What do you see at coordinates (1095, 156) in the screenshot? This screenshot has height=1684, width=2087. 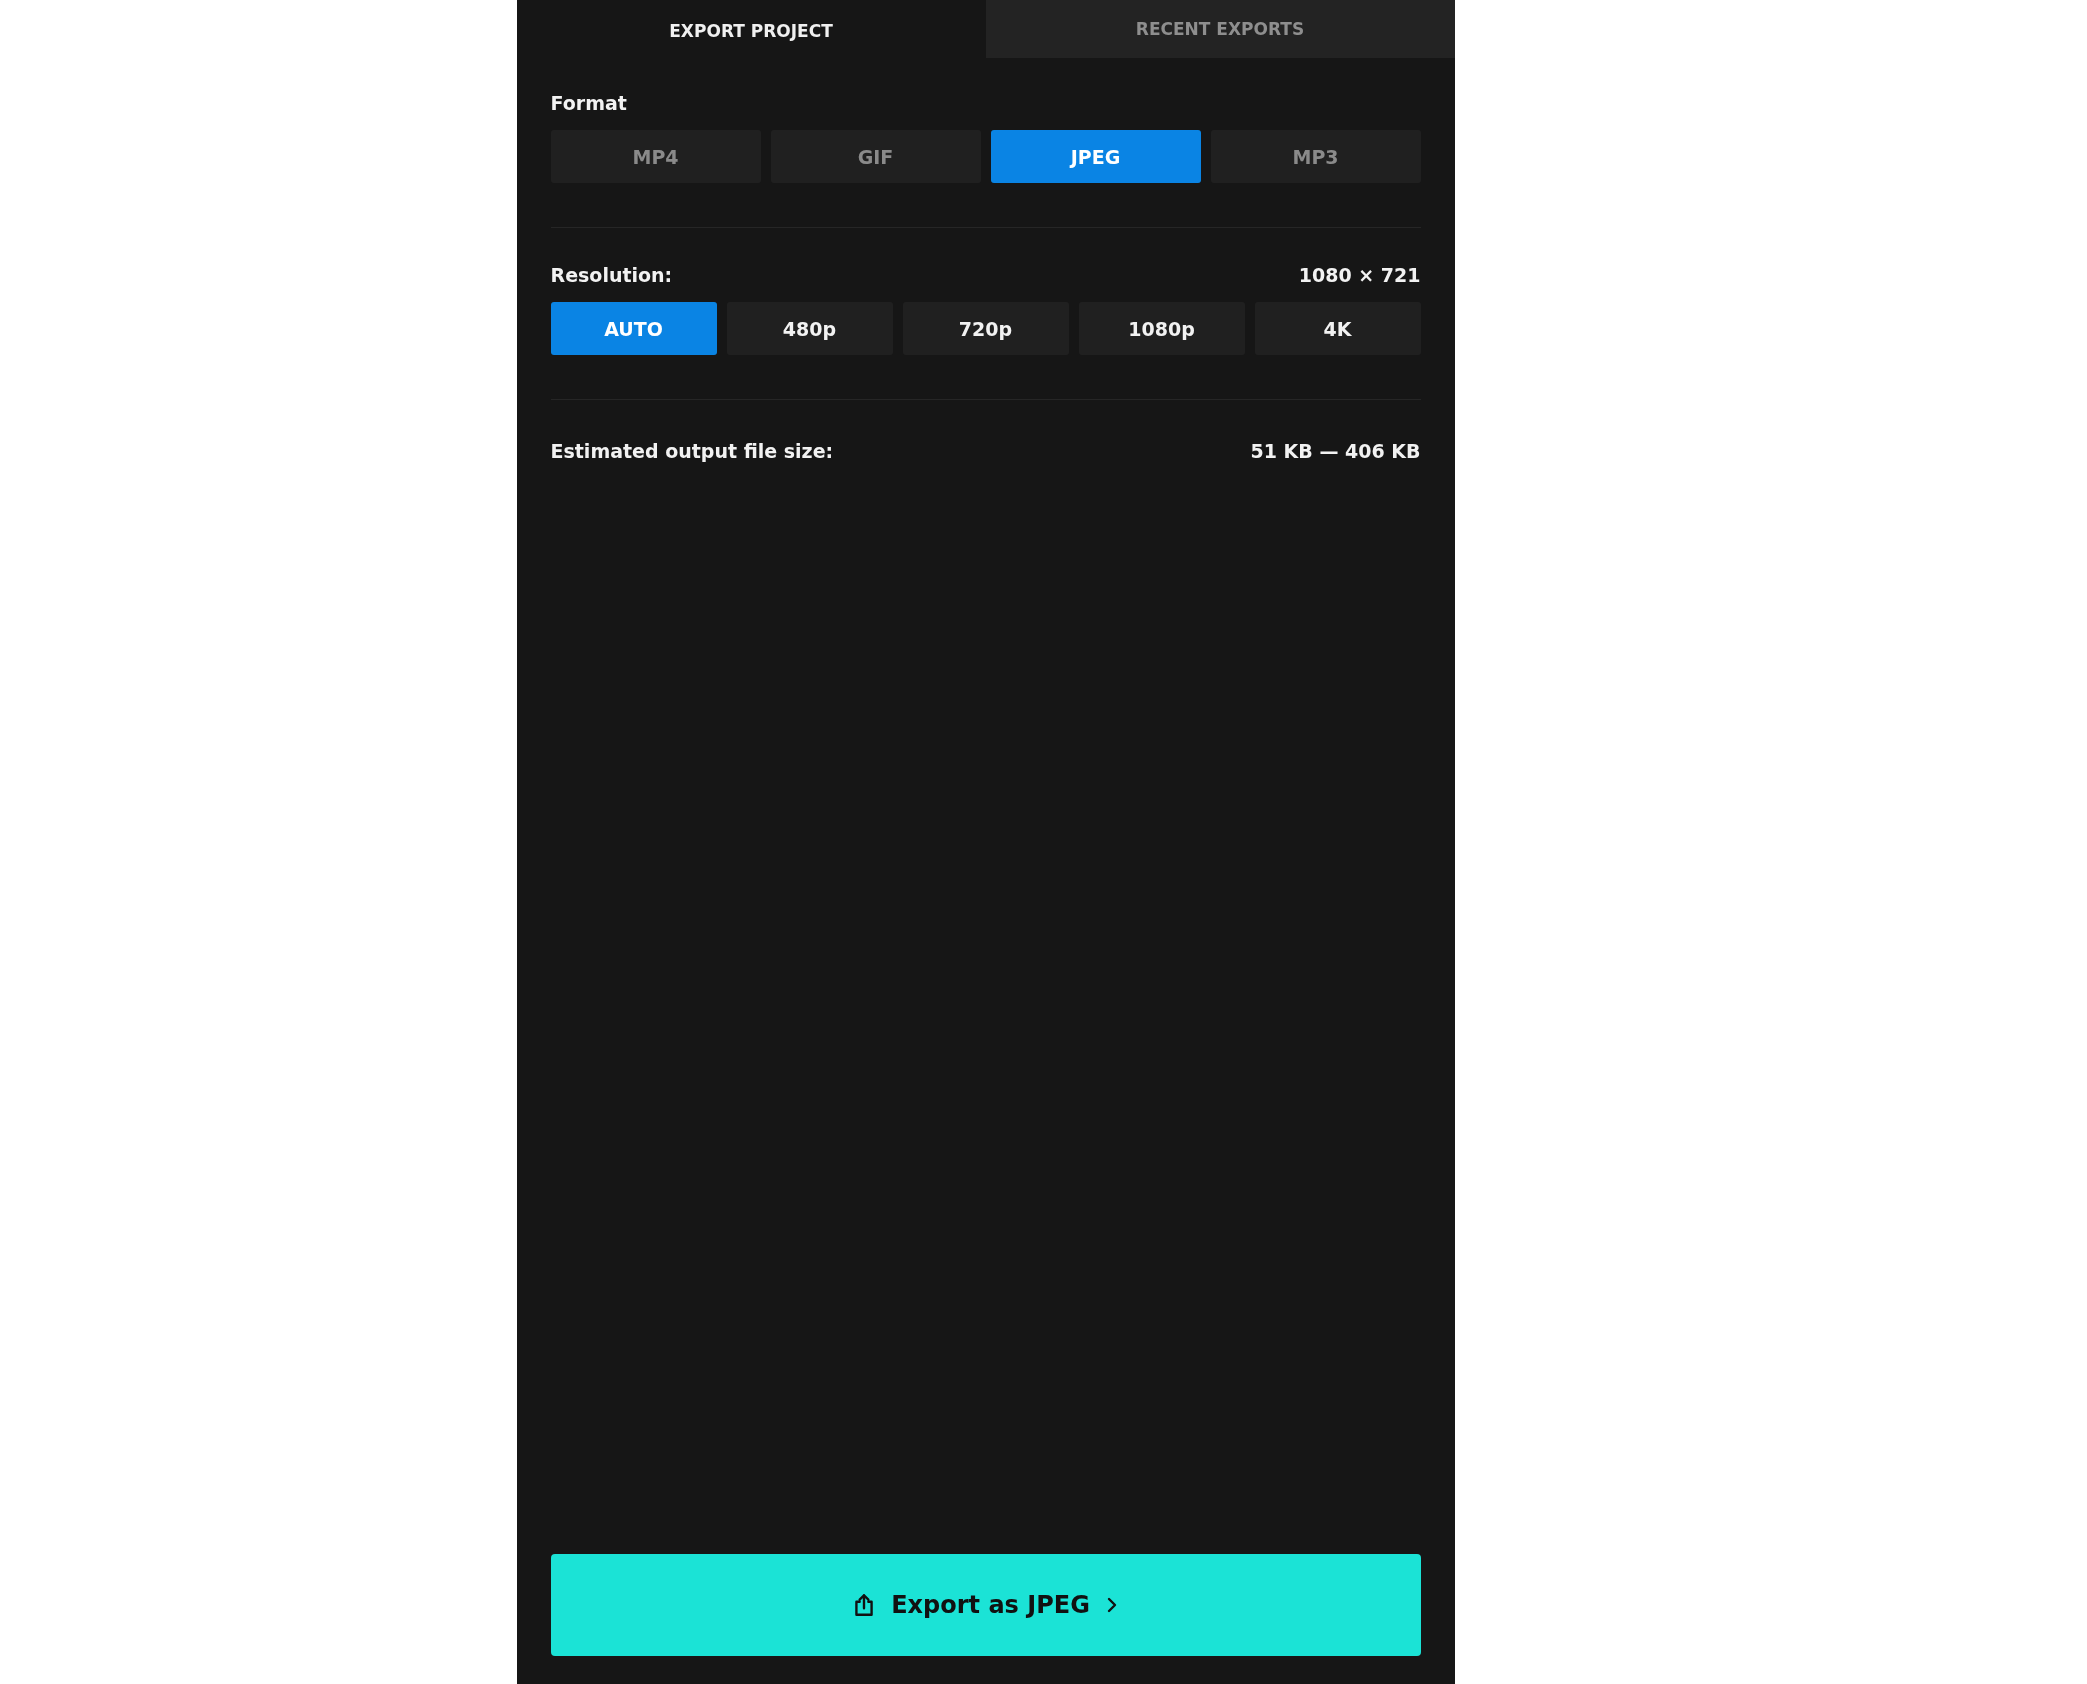 I see `format-option: JPEG` at bounding box center [1095, 156].